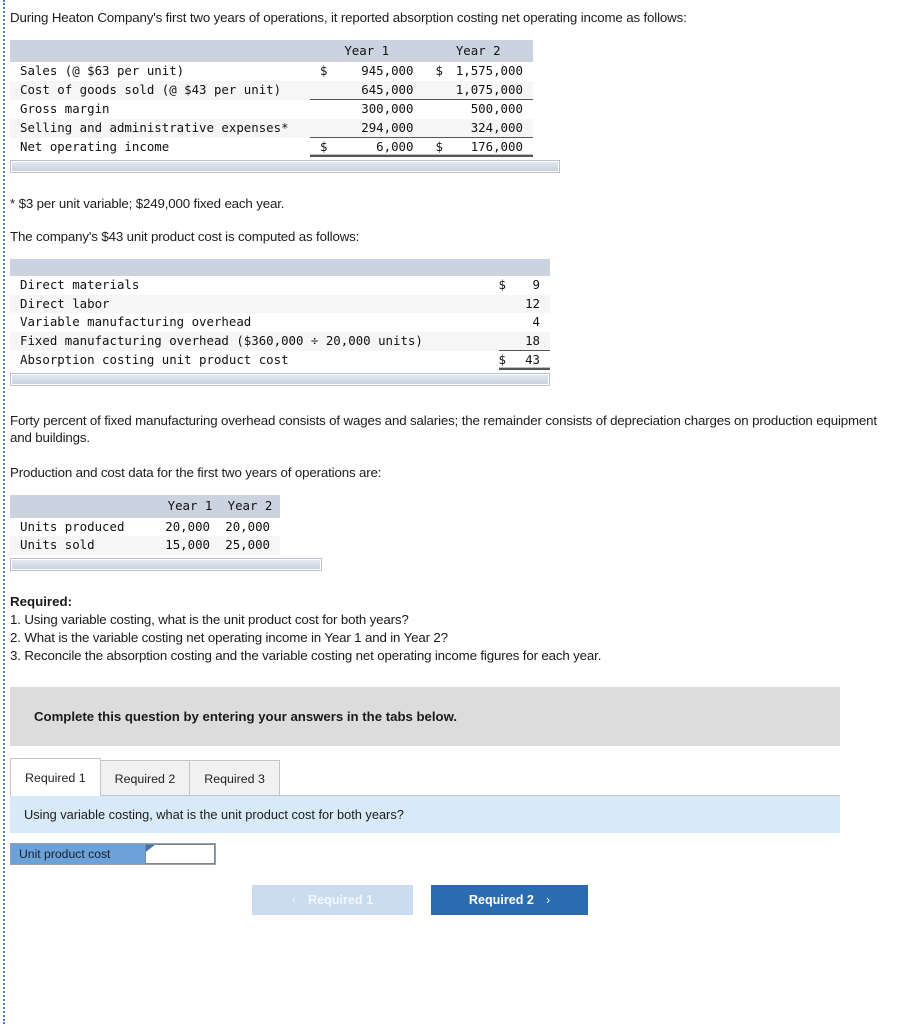 The height and width of the screenshot is (1024, 897). Describe the element at coordinates (492, 128) in the screenshot. I see `row-y2-value: 324,000` at that location.